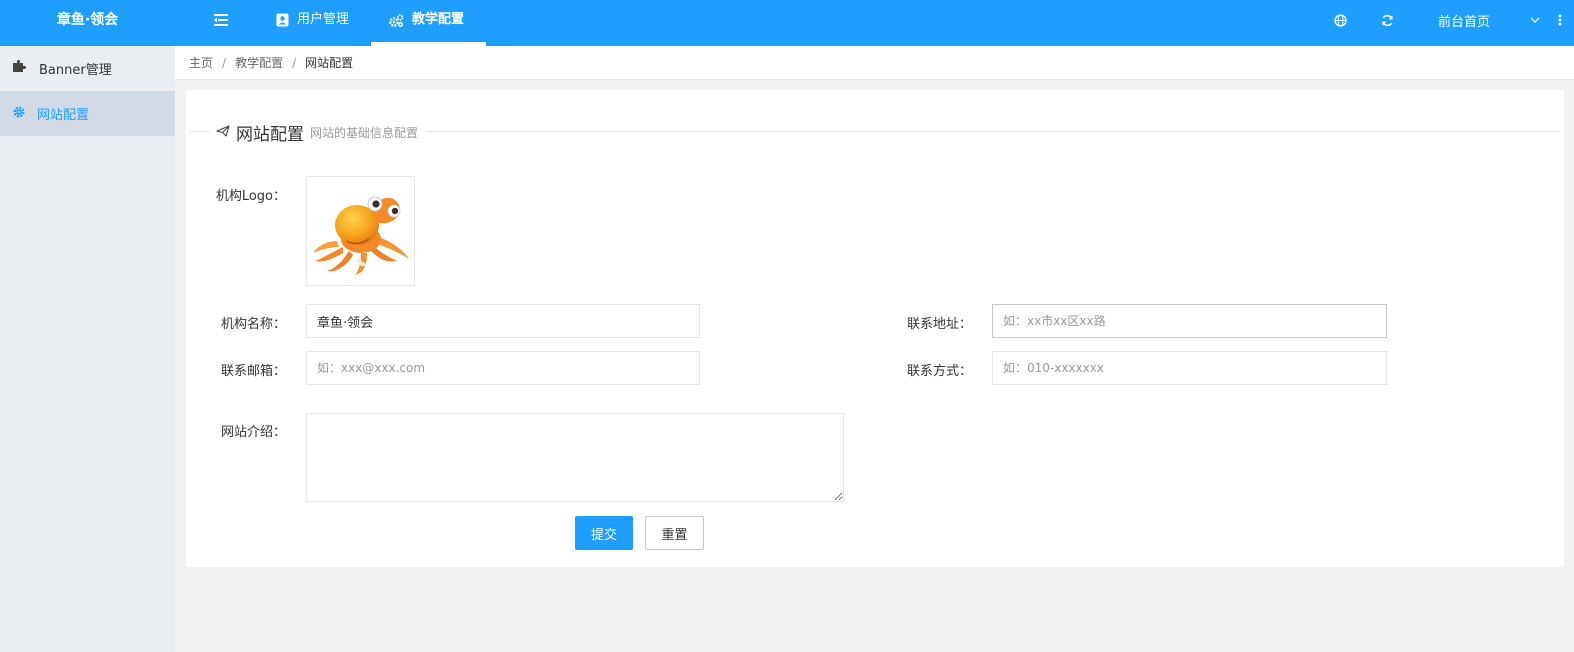  I want to click on phone-input, so click(1189, 368).